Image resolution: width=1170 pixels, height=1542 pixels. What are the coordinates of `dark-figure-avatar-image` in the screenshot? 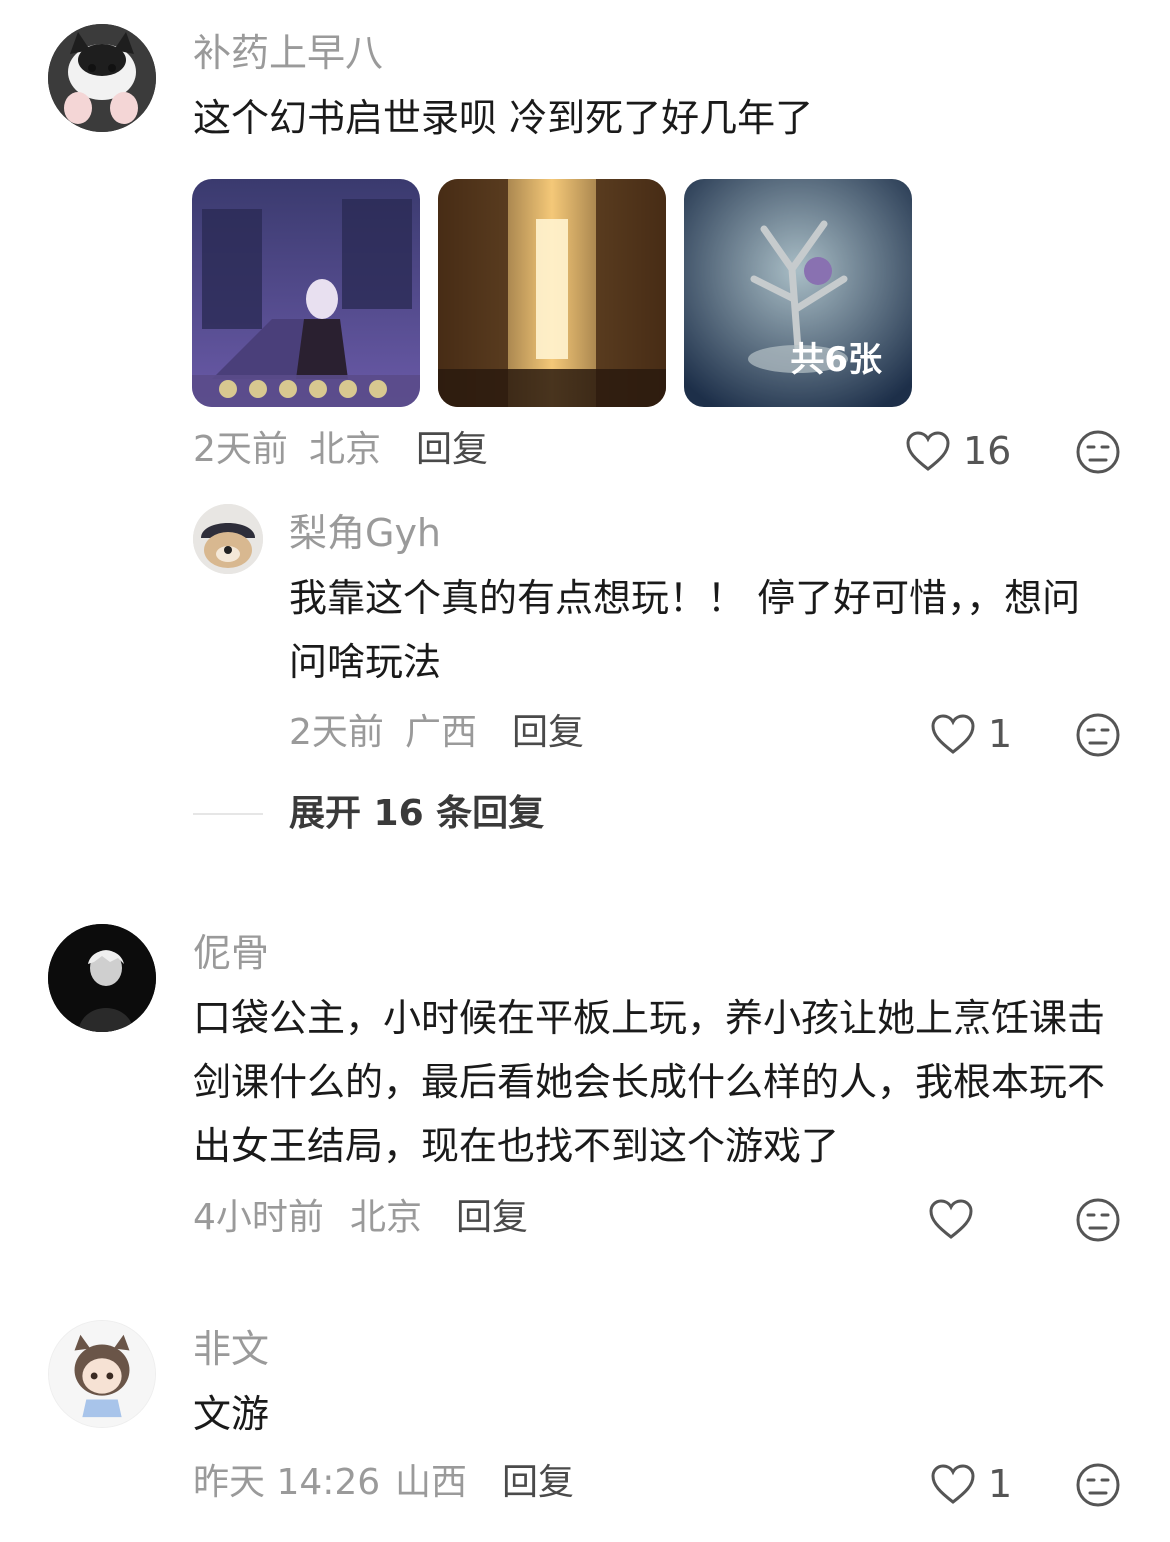 It's located at (102, 978).